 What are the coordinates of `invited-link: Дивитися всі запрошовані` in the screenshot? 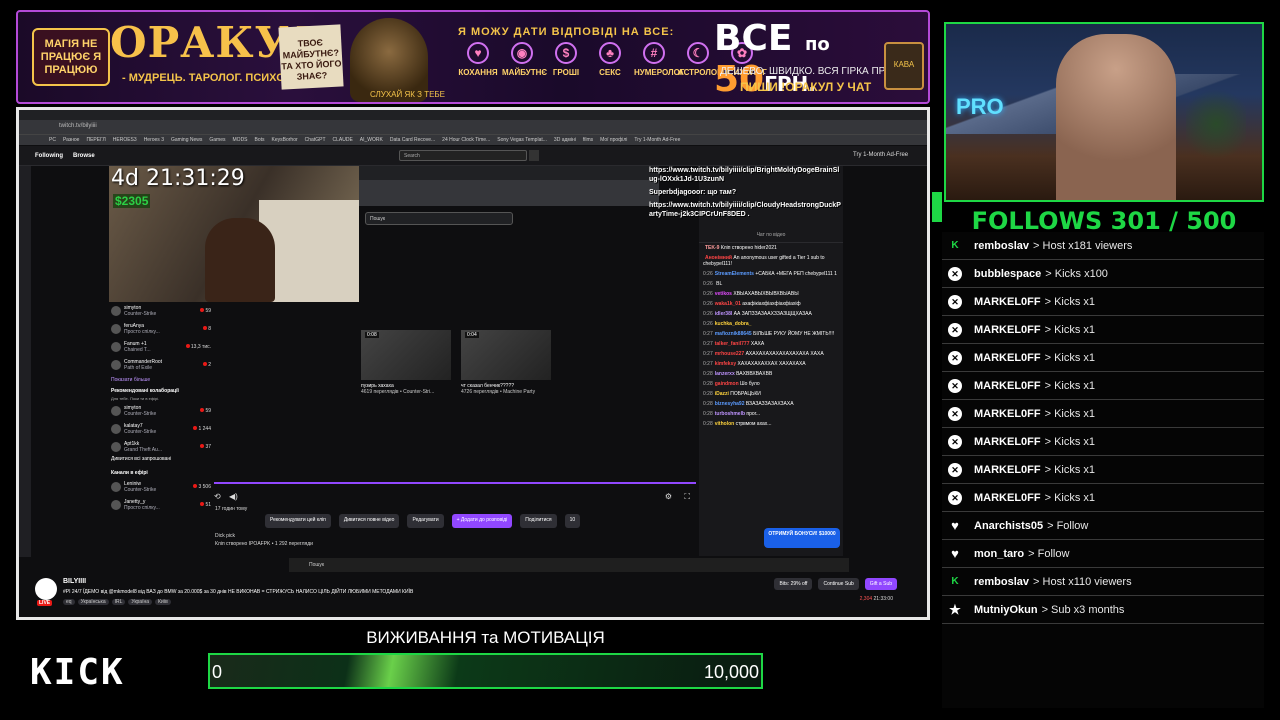 It's located at (161, 462).